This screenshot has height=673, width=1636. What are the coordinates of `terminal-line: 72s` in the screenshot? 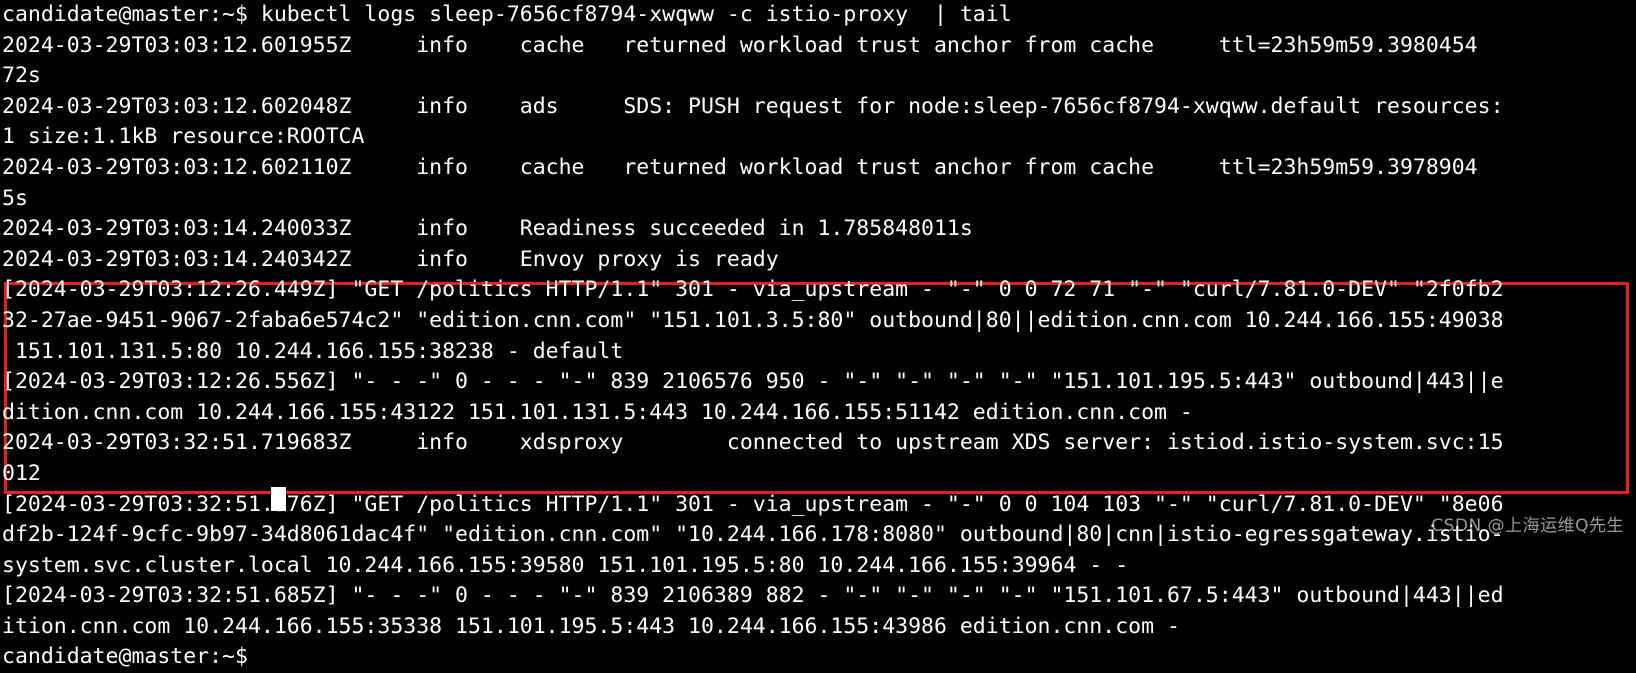 It's located at (21, 76).